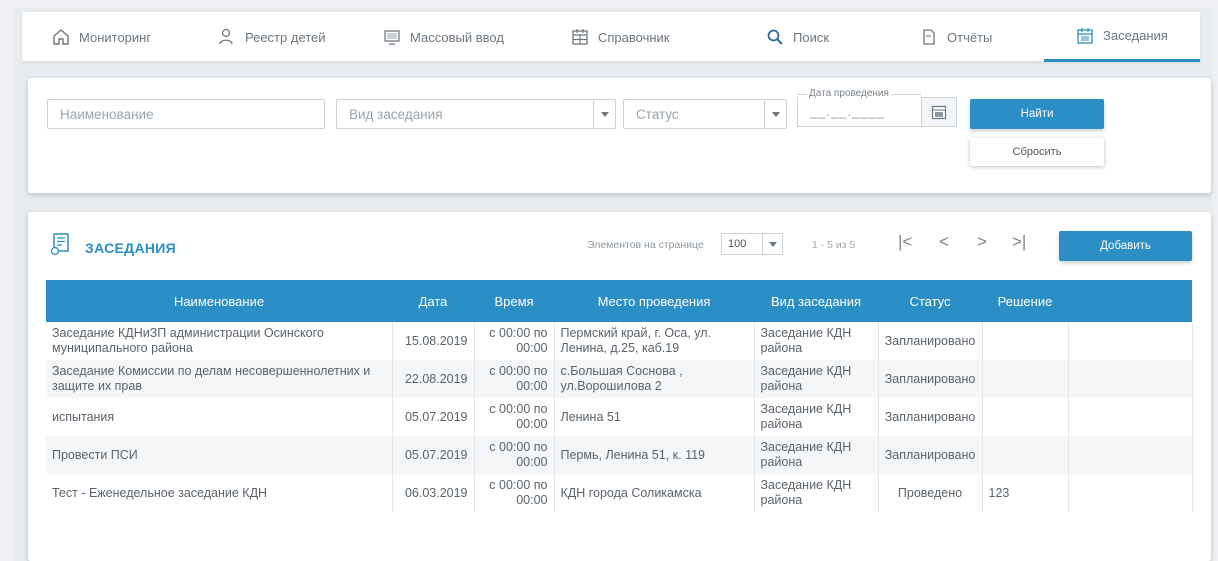 The height and width of the screenshot is (561, 1218). I want to click on nav-item-reference: Справочник, so click(620, 37).